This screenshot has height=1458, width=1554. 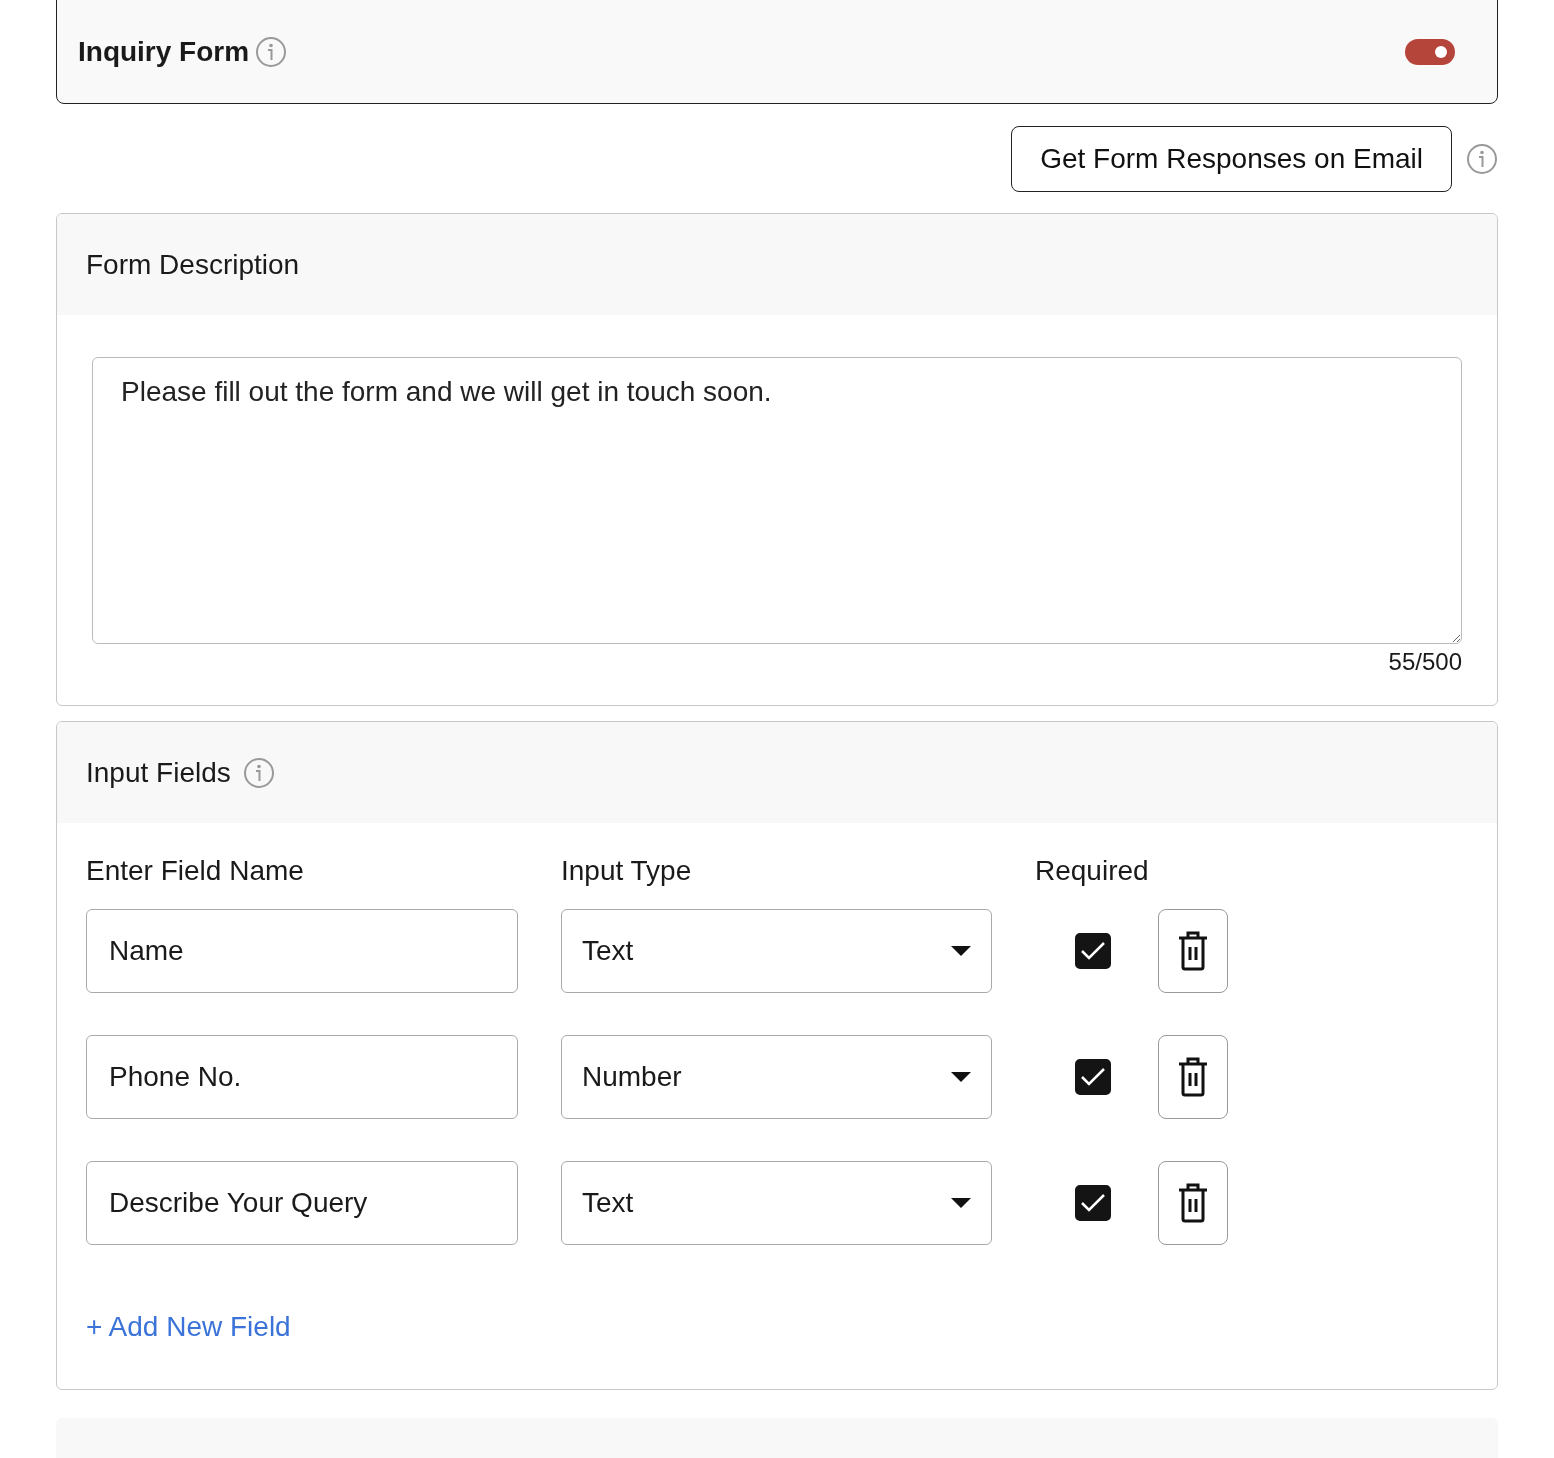 I want to click on field-name-input: Name, so click(x=302, y=951).